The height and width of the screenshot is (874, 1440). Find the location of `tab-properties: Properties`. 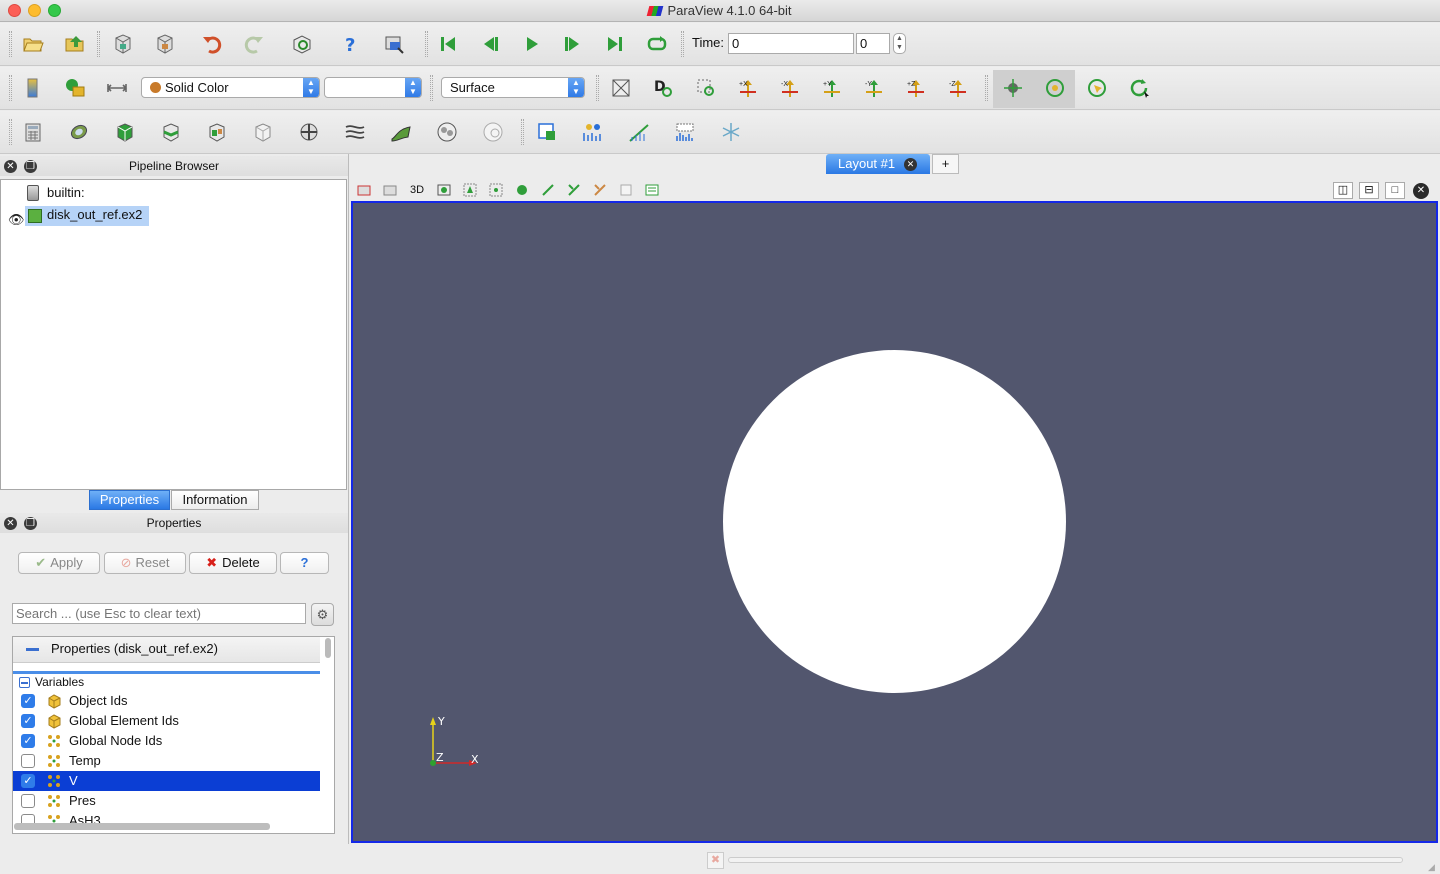

tab-properties: Properties is located at coordinates (129, 500).